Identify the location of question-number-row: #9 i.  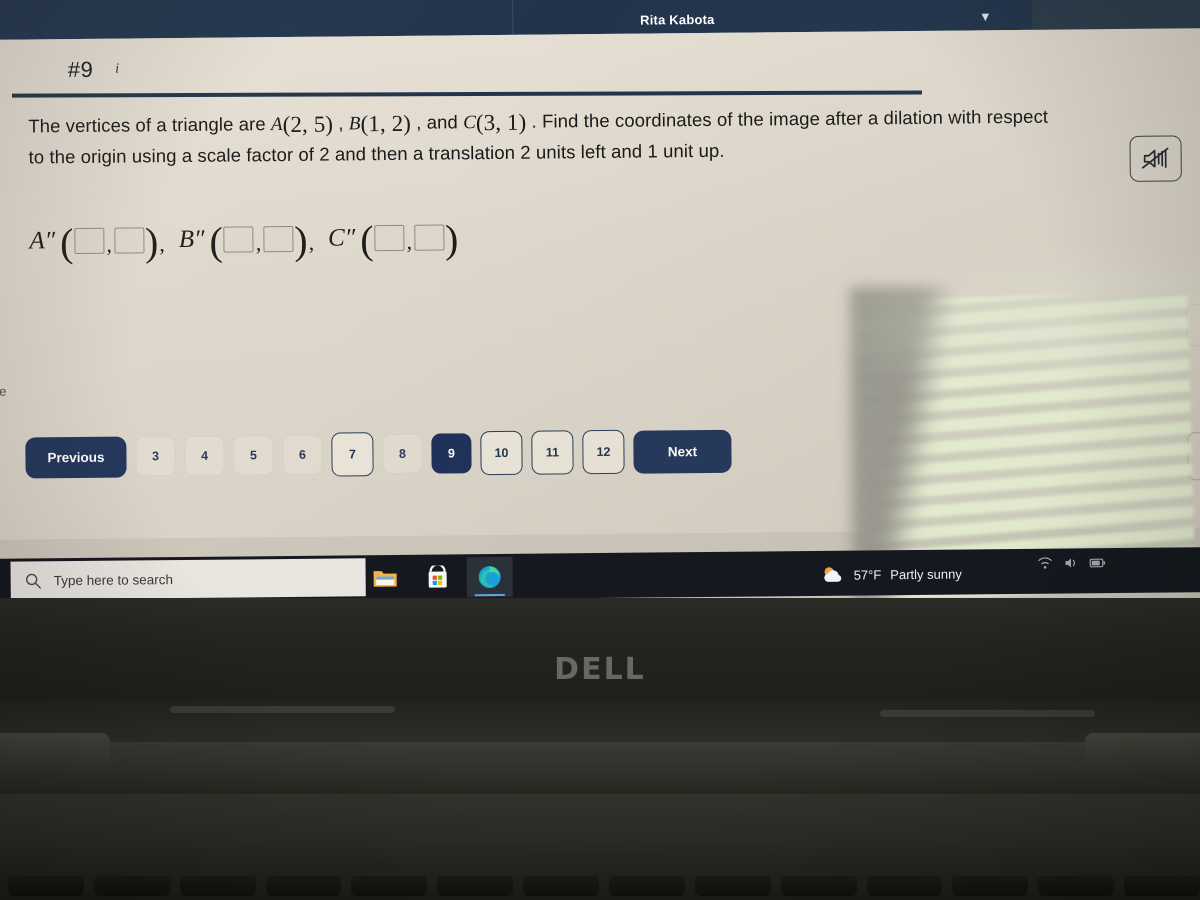
(94, 70).